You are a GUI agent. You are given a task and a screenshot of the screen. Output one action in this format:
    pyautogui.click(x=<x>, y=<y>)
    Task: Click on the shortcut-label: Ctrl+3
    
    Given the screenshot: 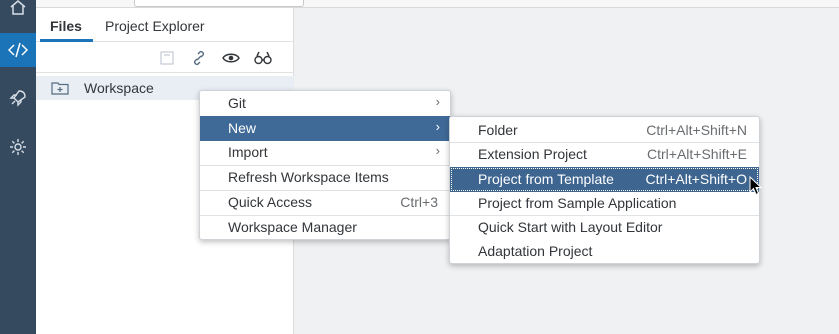 What is the action you would take?
    pyautogui.click(x=419, y=202)
    